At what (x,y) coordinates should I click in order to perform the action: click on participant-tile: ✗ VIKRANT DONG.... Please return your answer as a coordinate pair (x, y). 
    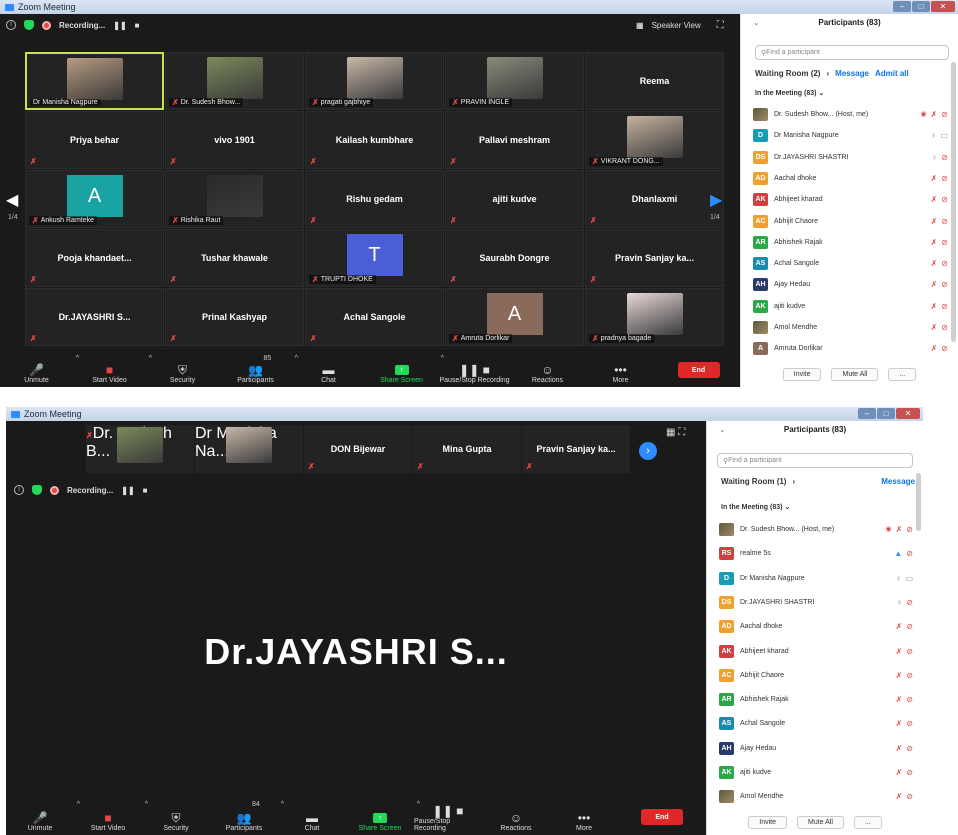
    Looking at the image, I should click on (654, 140).